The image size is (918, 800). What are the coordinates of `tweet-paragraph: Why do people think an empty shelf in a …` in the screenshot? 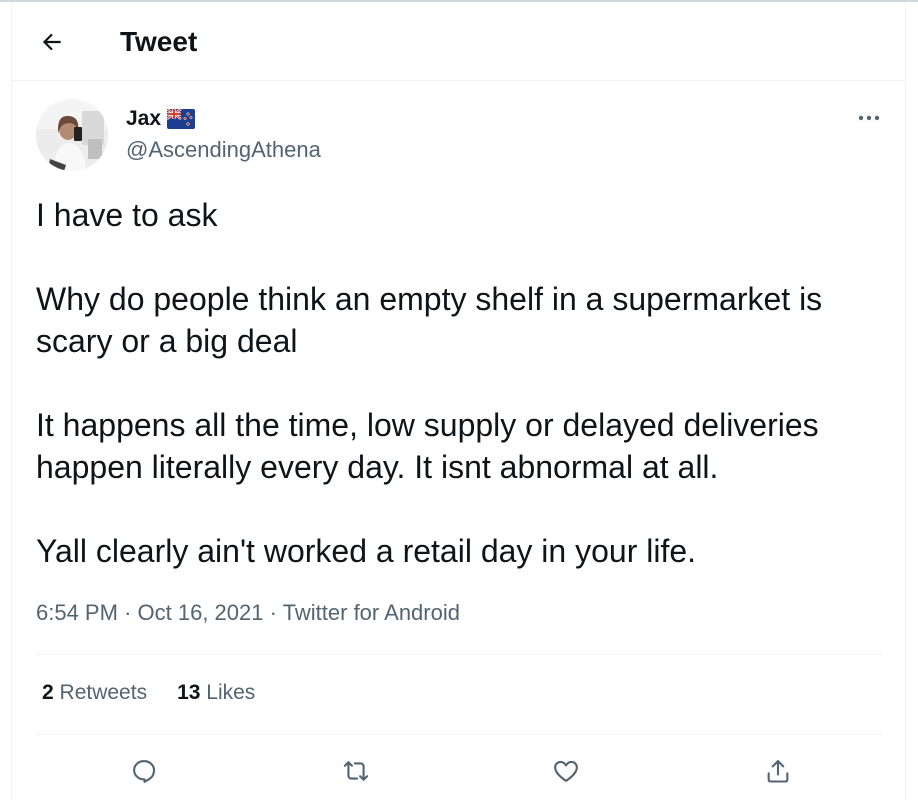 It's located at (429, 320).